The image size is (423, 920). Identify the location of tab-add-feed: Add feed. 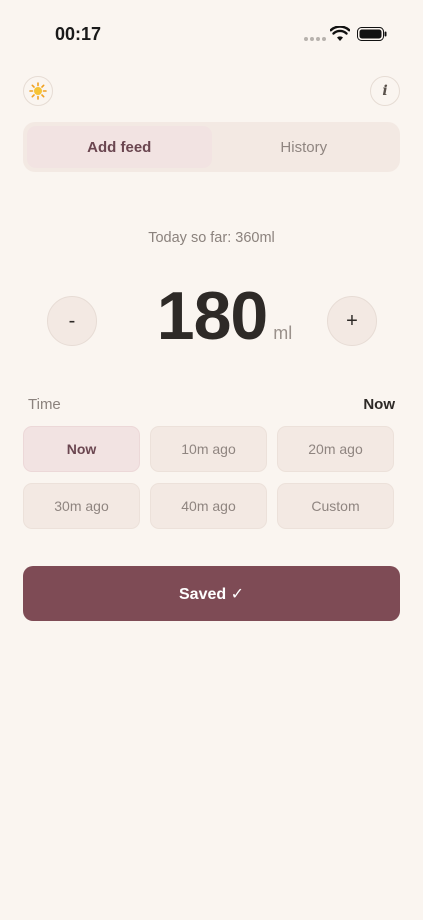
(119, 147).